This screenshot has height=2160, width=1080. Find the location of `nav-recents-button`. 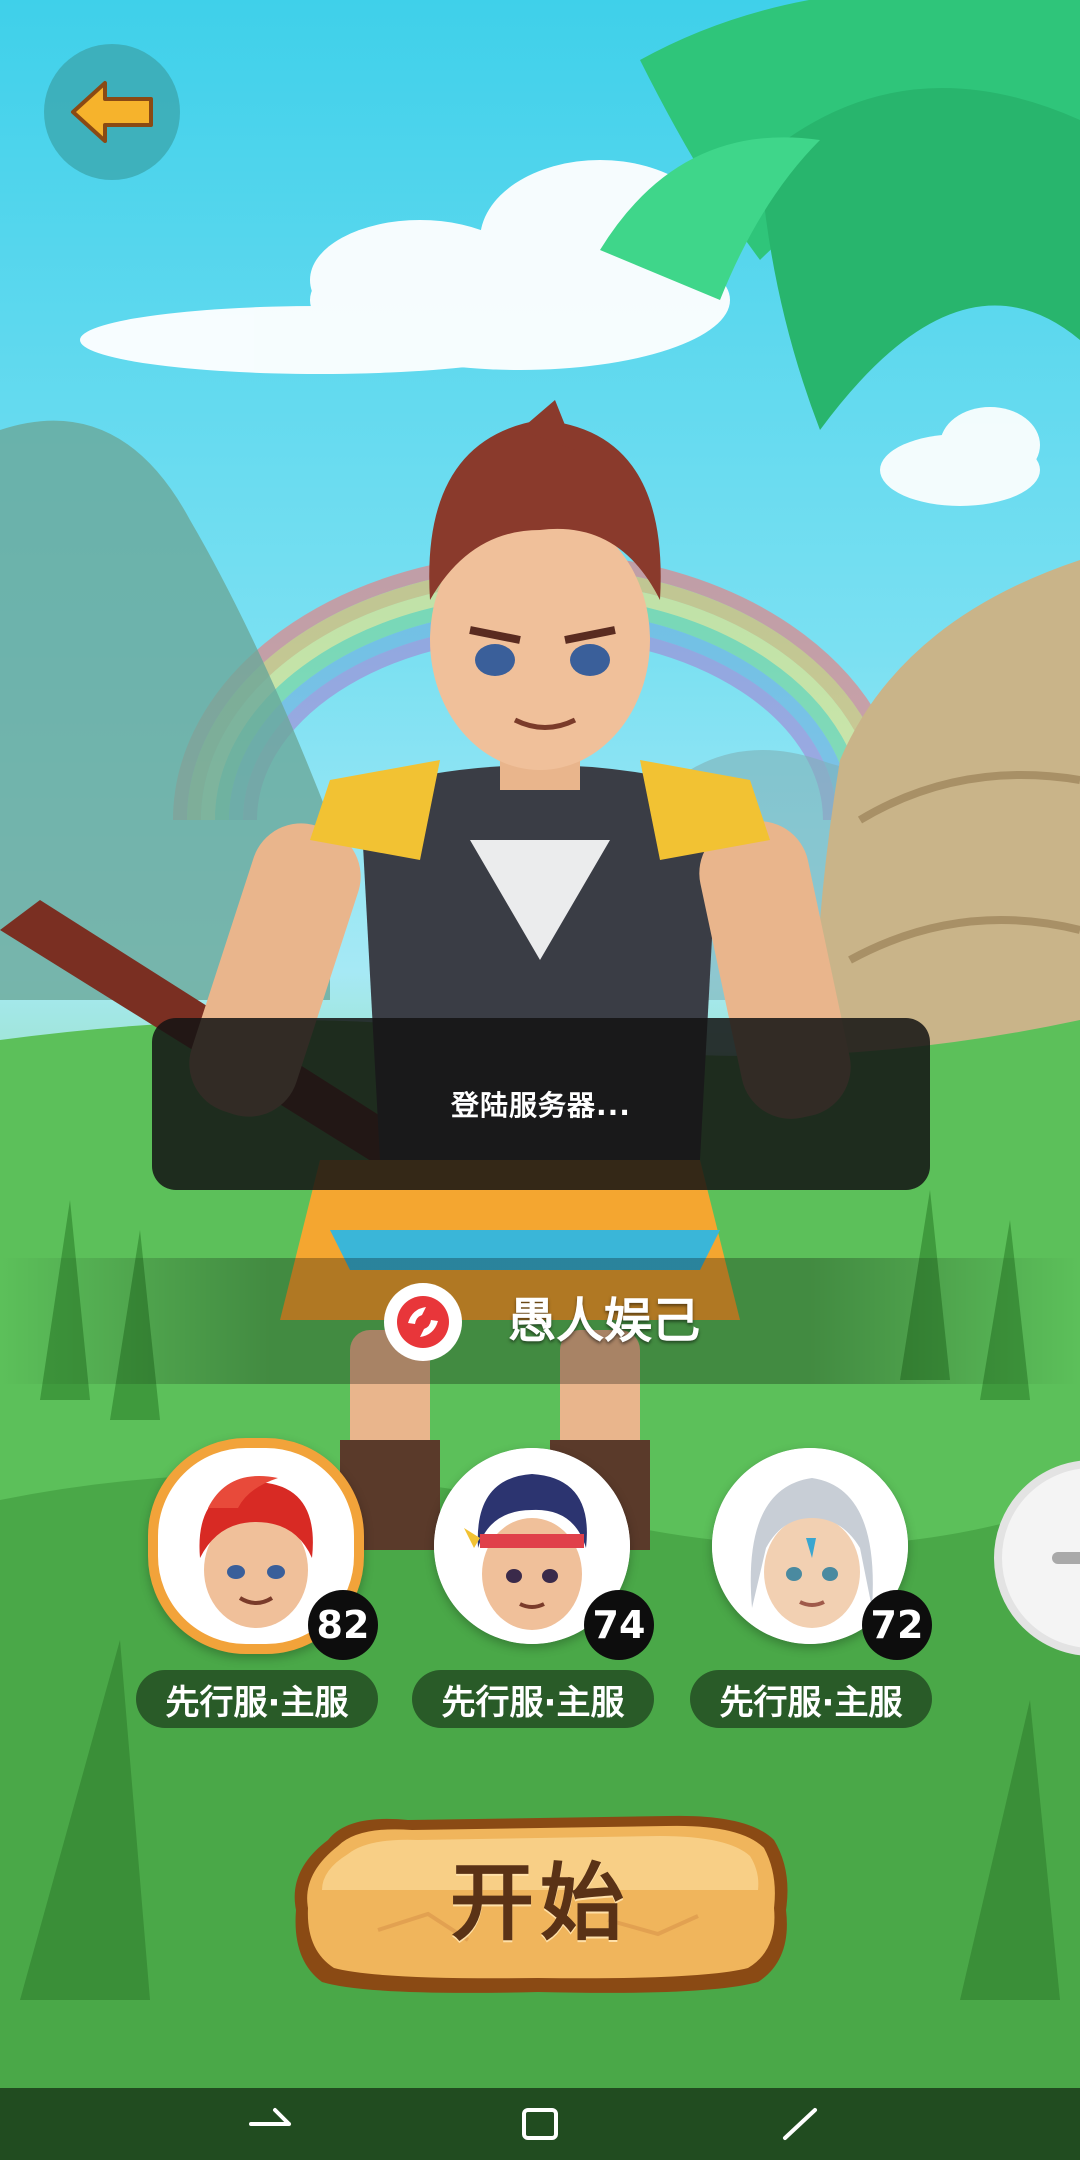

nav-recents-button is located at coordinates (800, 2124).